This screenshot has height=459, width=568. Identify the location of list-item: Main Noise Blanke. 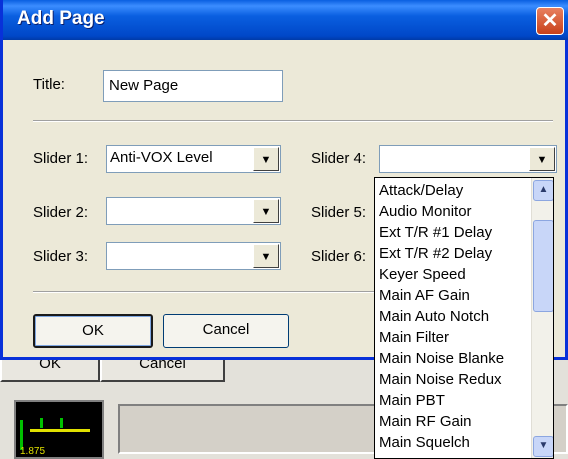
(441, 358).